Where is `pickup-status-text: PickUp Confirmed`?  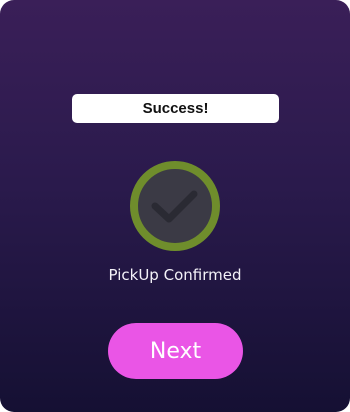
pickup-status-text: PickUp Confirmed is located at coordinates (175, 275).